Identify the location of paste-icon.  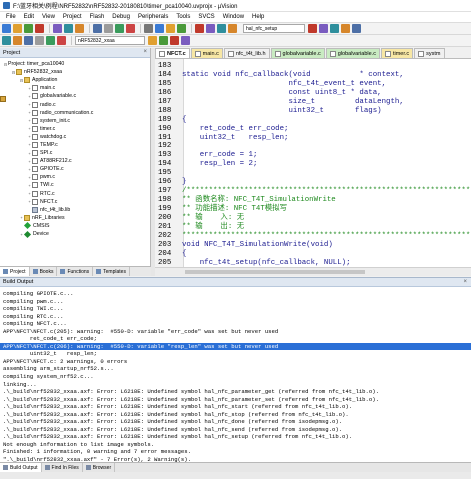
(79, 28).